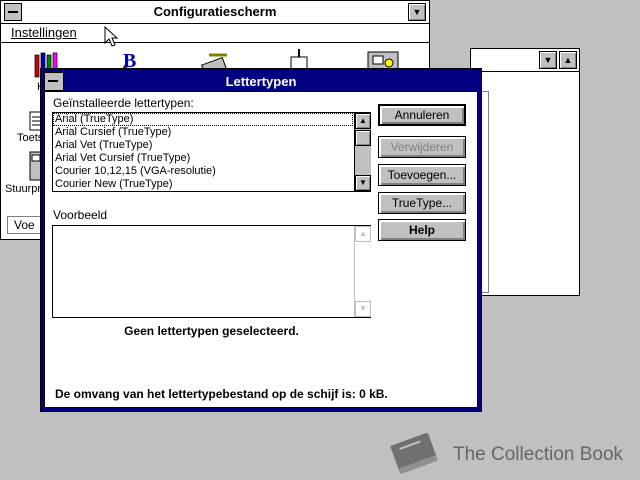 The image size is (640, 480). I want to click on preview-scroll-down-icon: ▼, so click(363, 309).